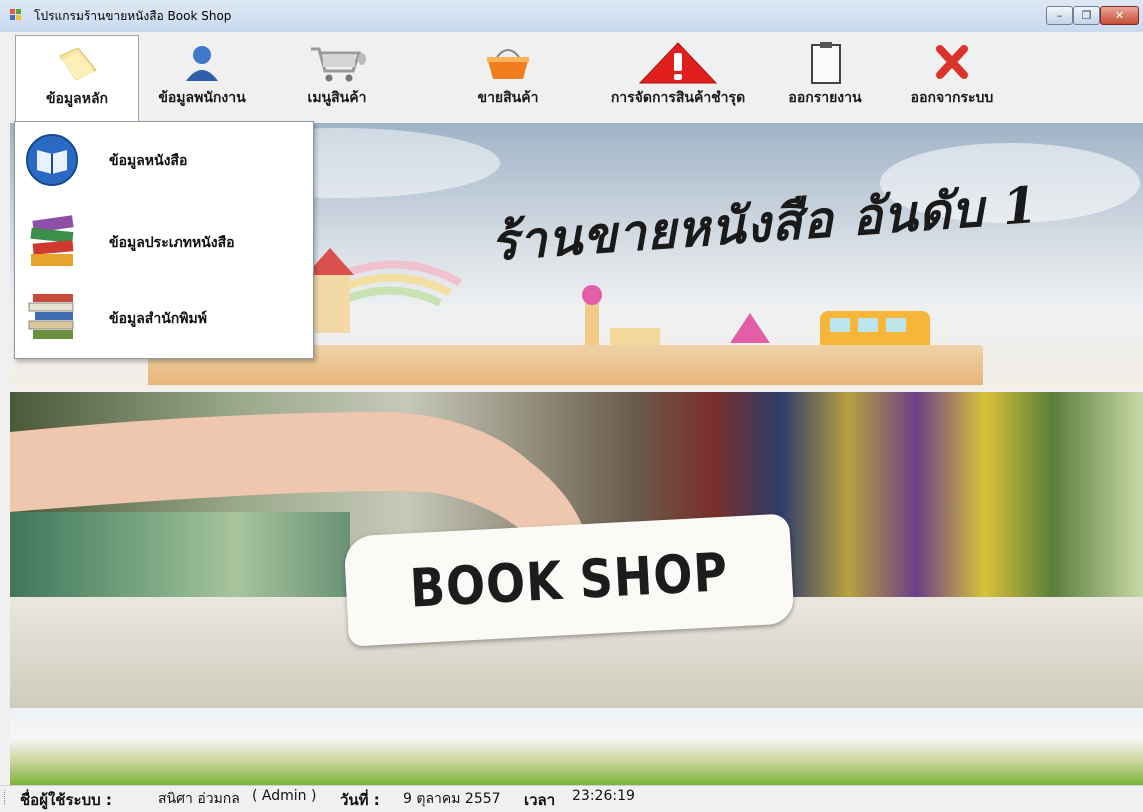 The height and width of the screenshot is (812, 1143). Describe the element at coordinates (284, 796) in the screenshot. I see `status-user-role: ( Admin )` at that location.